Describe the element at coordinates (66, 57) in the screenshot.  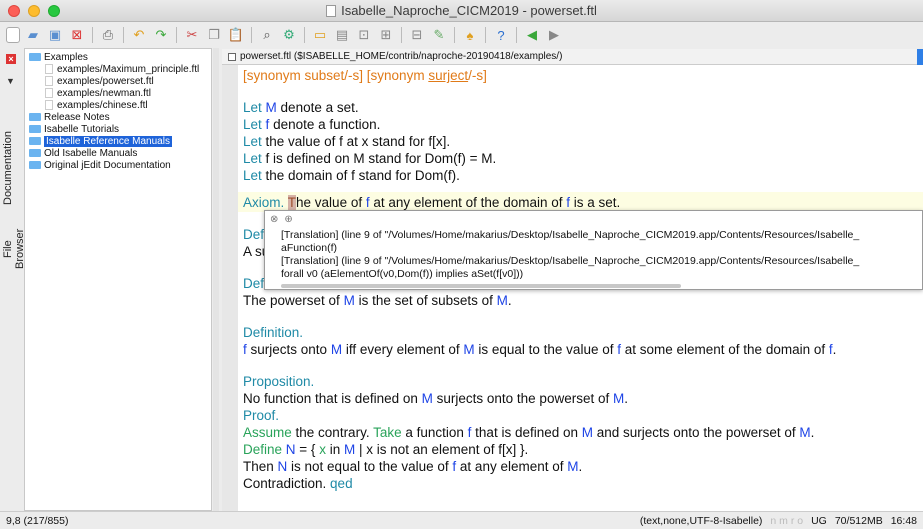
I see `tree-item-label: Examples` at that location.